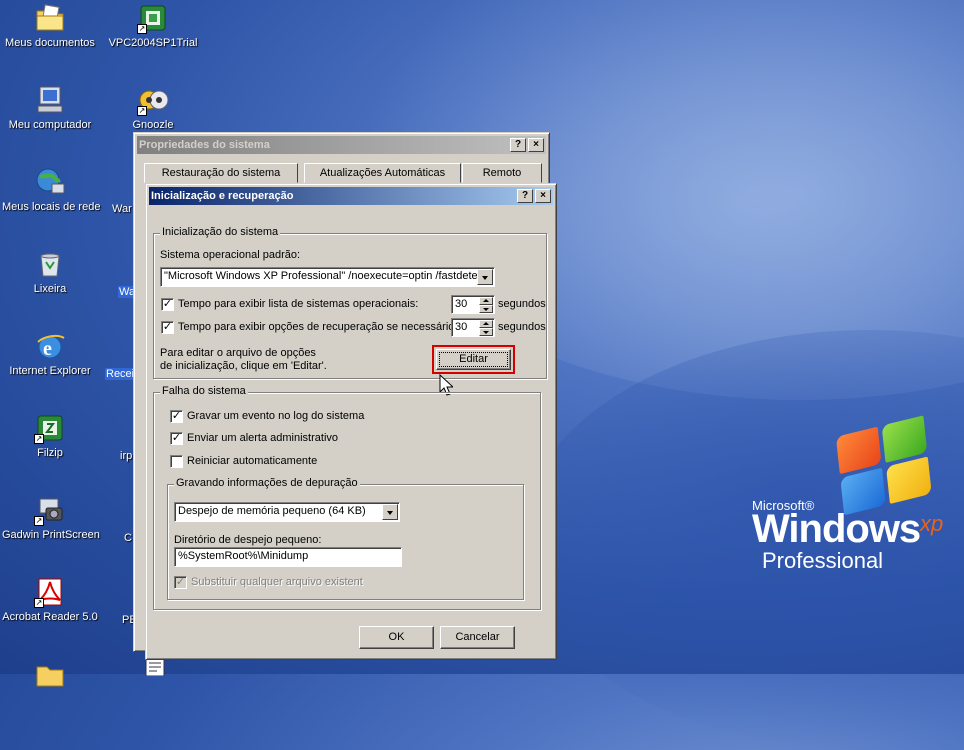 Image resolution: width=964 pixels, height=750 pixels. What do you see at coordinates (50, 371) in the screenshot?
I see `icon-label: Internet Explorer` at bounding box center [50, 371].